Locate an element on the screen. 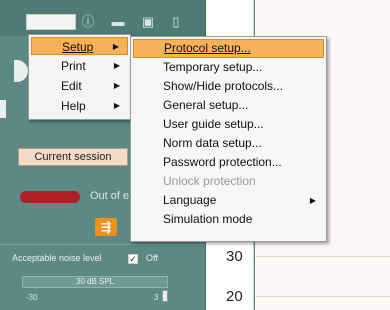 The image size is (390, 310). export-icon: ⇶ is located at coordinates (106, 227).